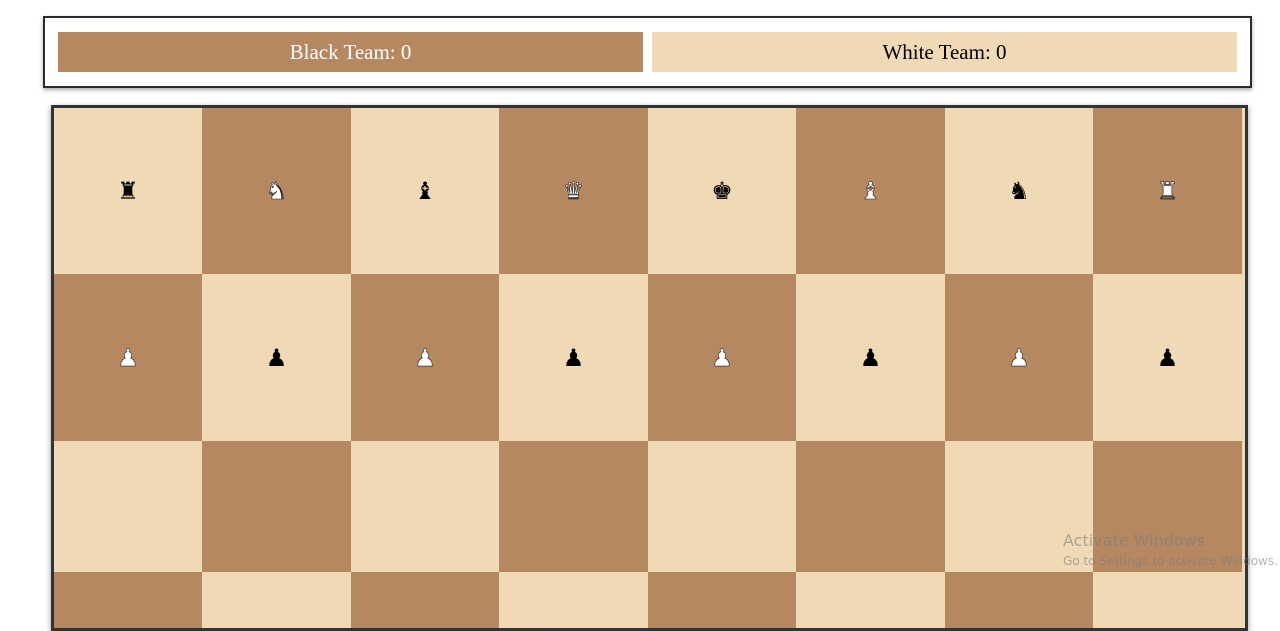 This screenshot has width=1280, height=631. I want to click on square-b8: ♞, so click(276, 191).